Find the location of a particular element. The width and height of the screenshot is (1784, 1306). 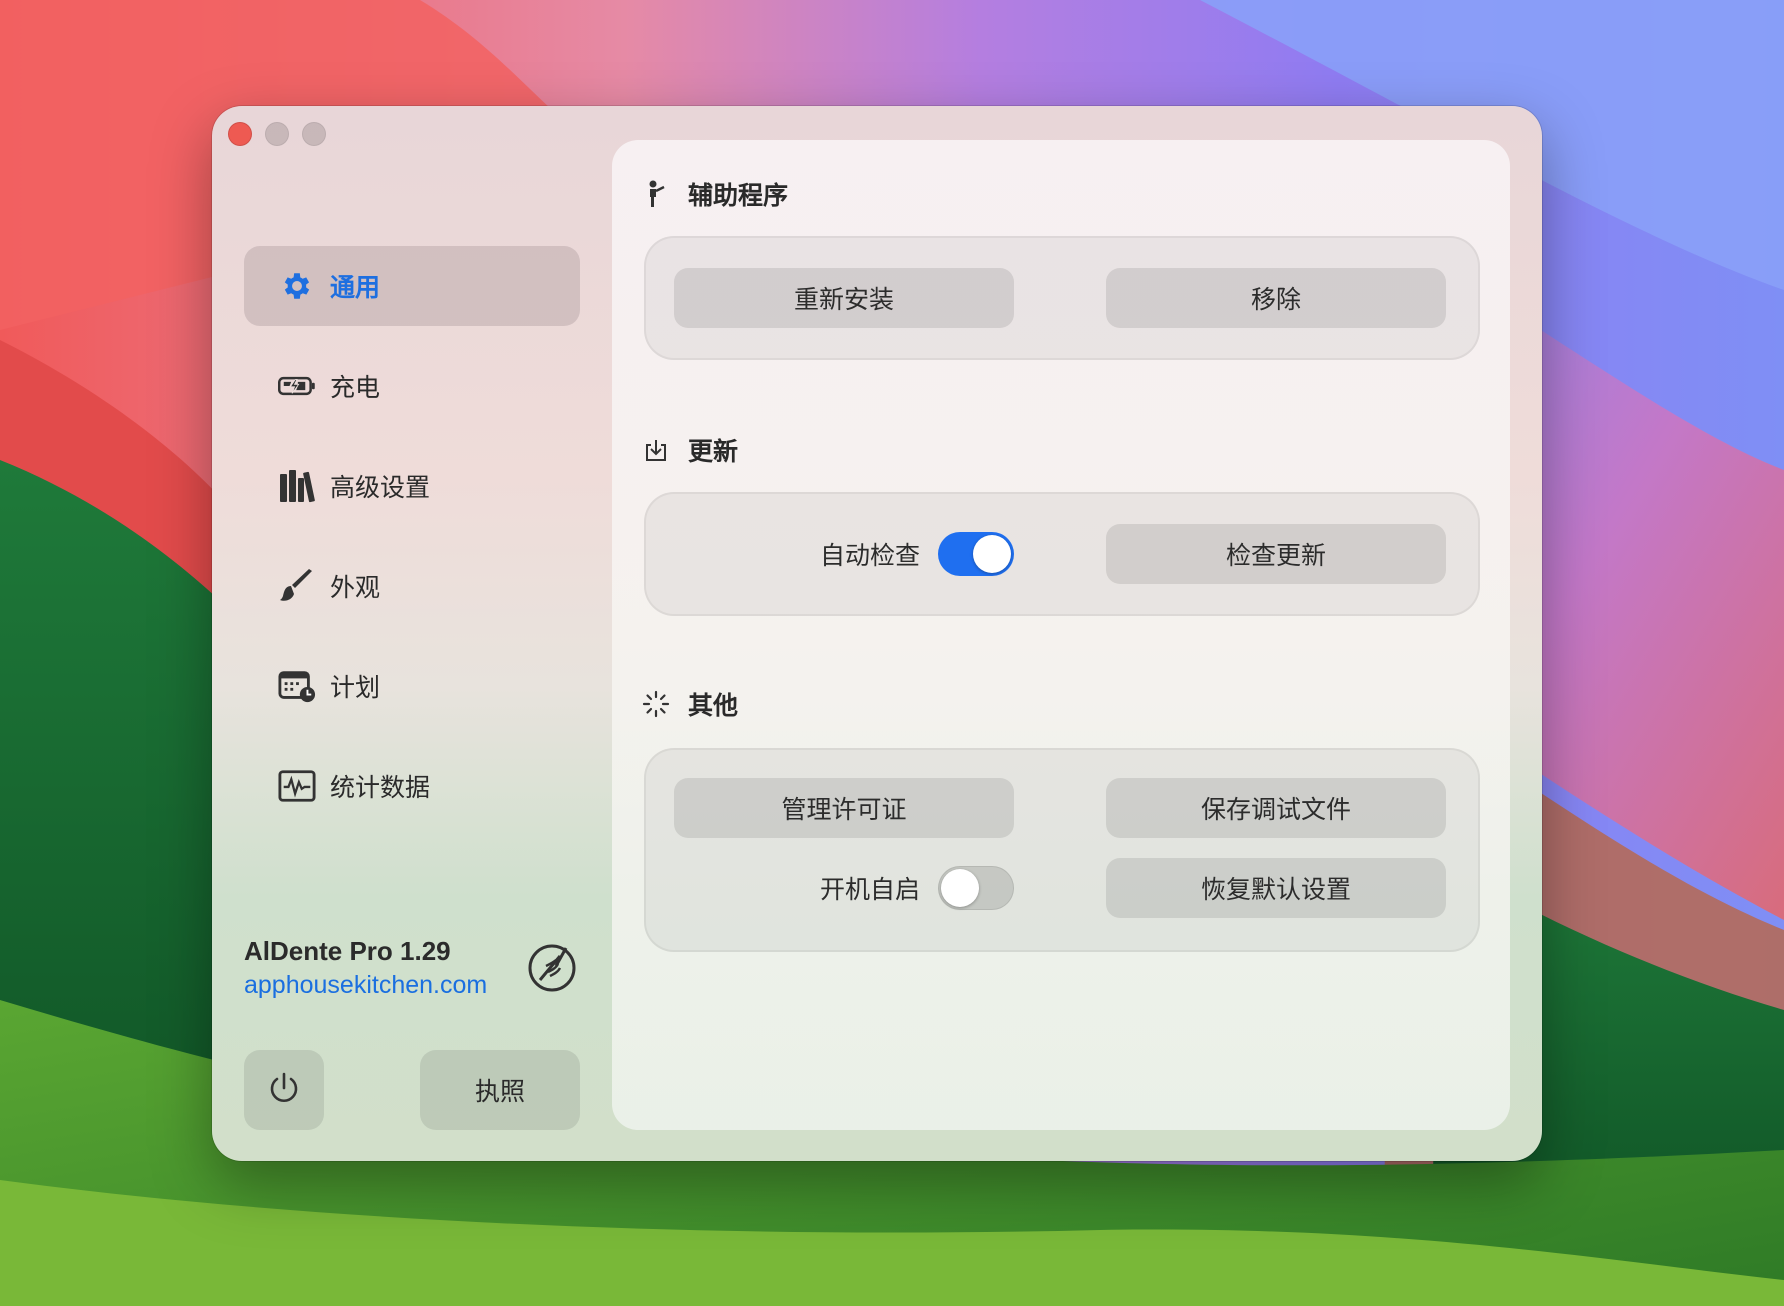

sidebar-item-advanced: 高级设置 is located at coordinates (412, 486).